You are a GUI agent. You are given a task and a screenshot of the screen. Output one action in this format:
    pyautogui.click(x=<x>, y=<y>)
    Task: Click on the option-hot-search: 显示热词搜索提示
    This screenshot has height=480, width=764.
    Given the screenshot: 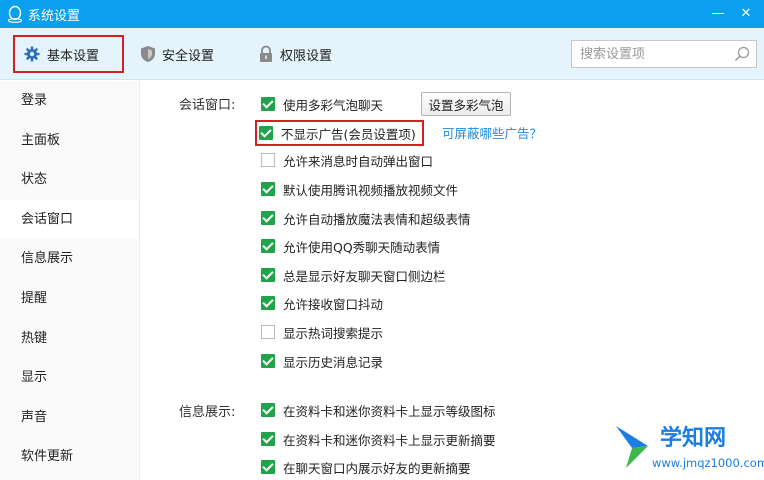 What is the action you would take?
    pyautogui.click(x=322, y=332)
    